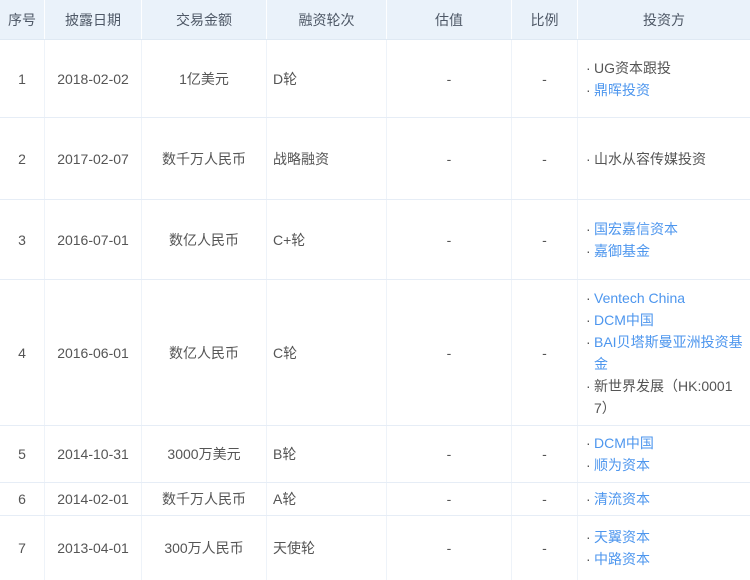 The height and width of the screenshot is (580, 750). I want to click on cell-index: 2, so click(22, 158).